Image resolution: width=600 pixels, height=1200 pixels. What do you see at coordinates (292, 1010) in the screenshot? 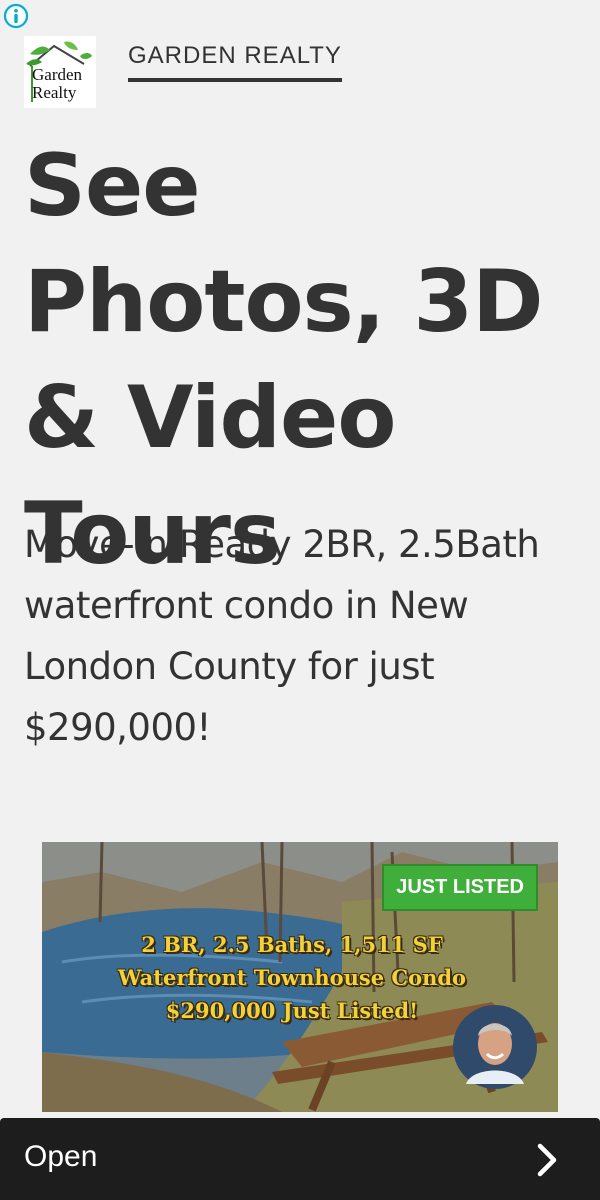
I see `overlay-line3: $290,000 Just Listed!` at bounding box center [292, 1010].